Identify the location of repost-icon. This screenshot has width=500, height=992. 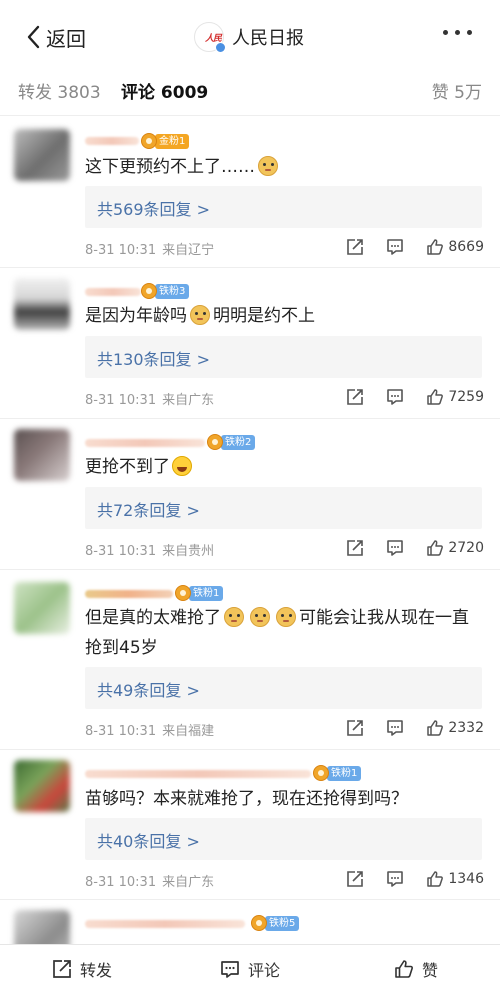
(62, 969).